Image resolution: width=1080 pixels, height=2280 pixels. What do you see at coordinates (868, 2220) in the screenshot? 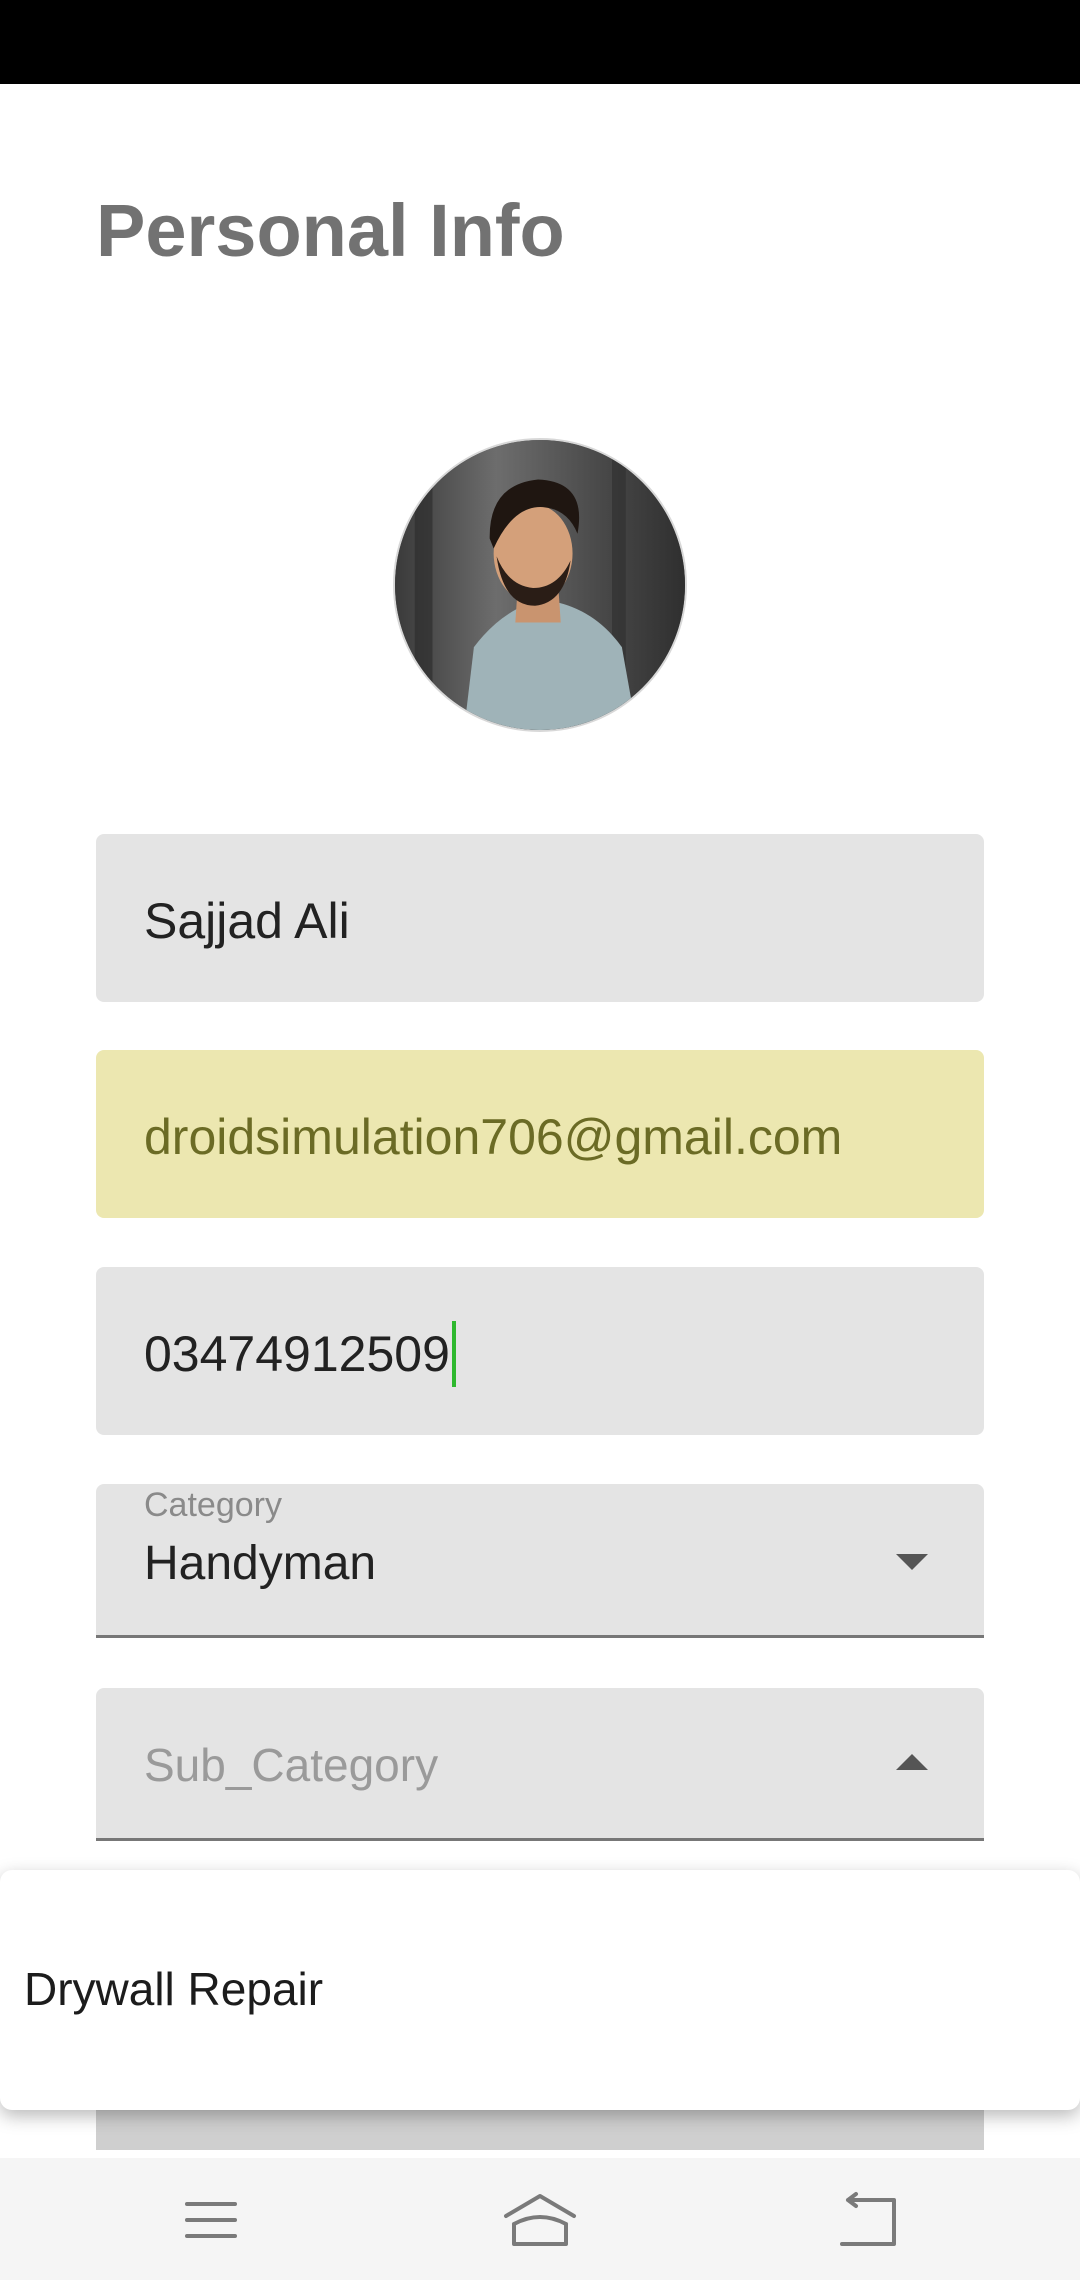
I see `back-icon` at bounding box center [868, 2220].